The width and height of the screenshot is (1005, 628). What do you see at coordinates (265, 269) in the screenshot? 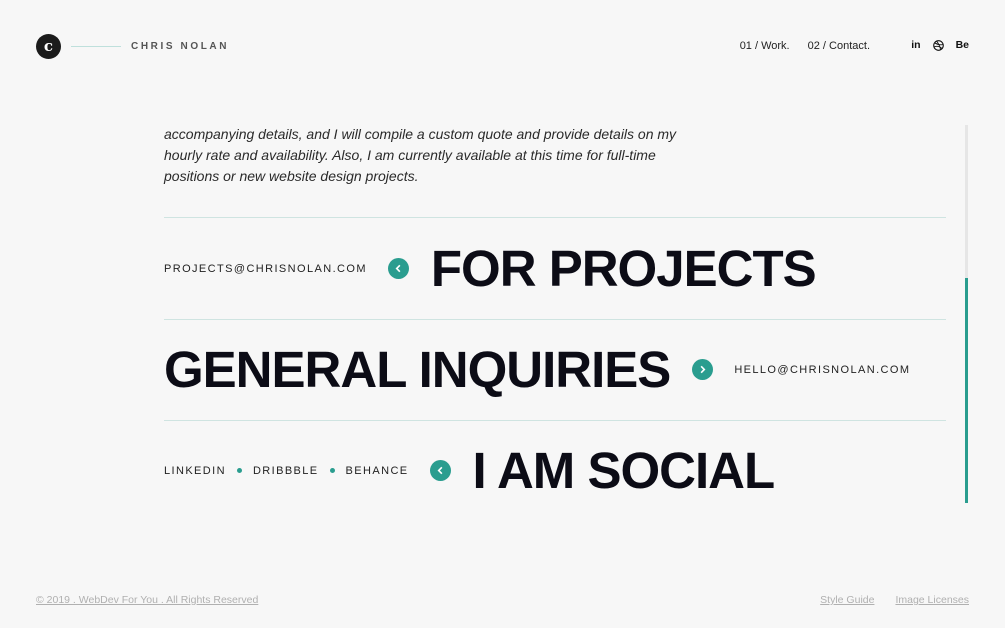
I see `projects-email-link: PROJECTS@CHRISNOLAN.COM` at bounding box center [265, 269].